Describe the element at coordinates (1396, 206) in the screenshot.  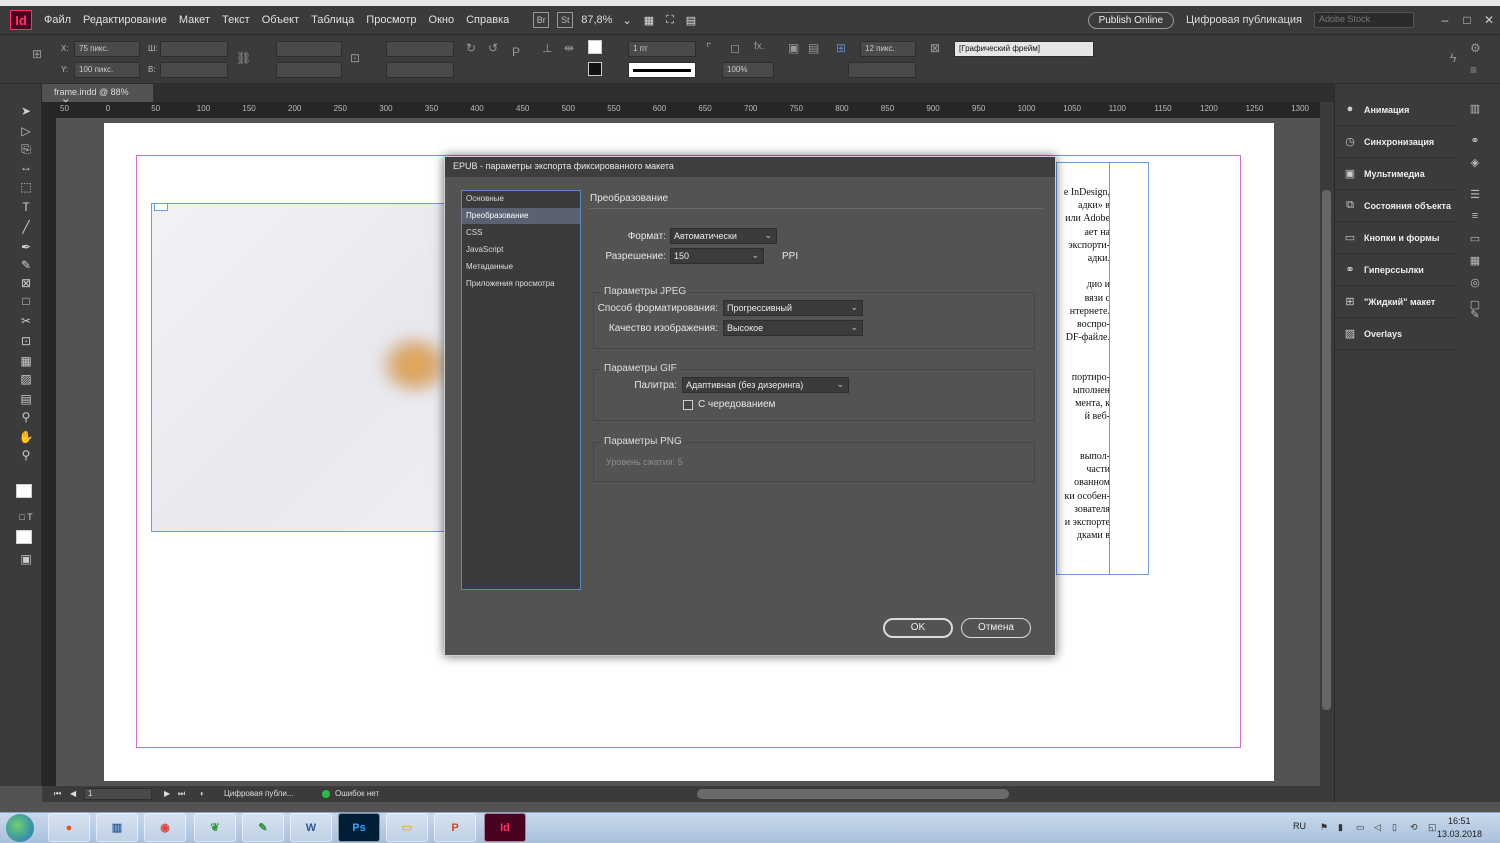
I see `panel-object-states: ⧉ Состояния объекта` at that location.